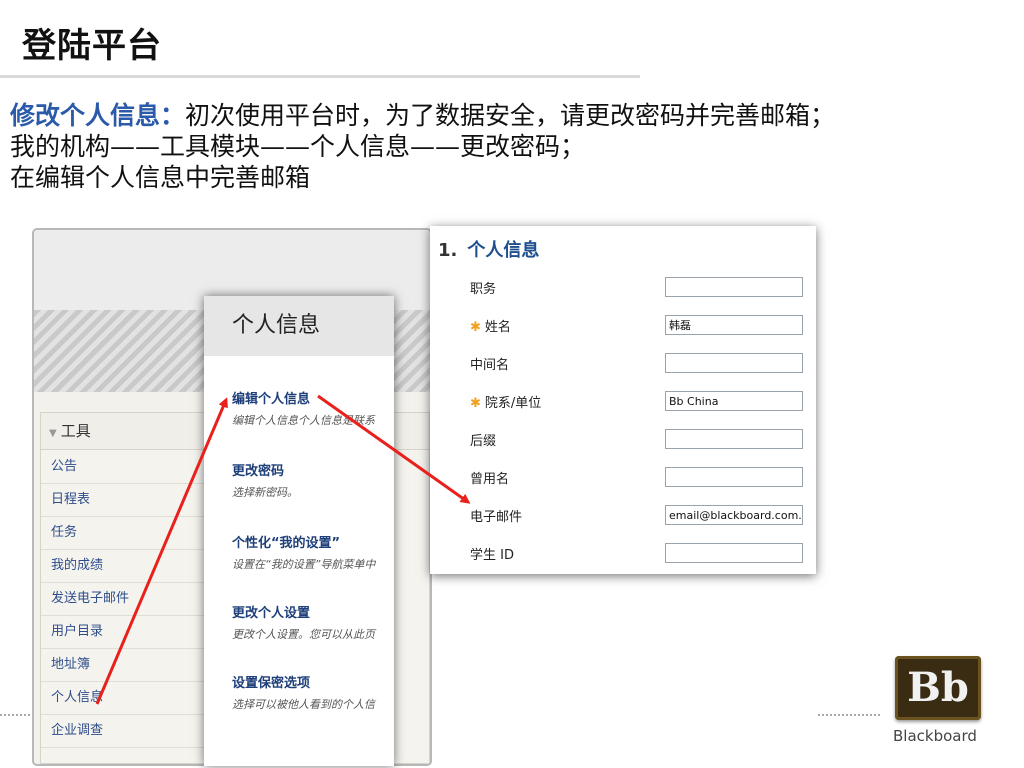 The image size is (1024, 768). I want to click on popup-item-title: 更改密码, so click(313, 469).